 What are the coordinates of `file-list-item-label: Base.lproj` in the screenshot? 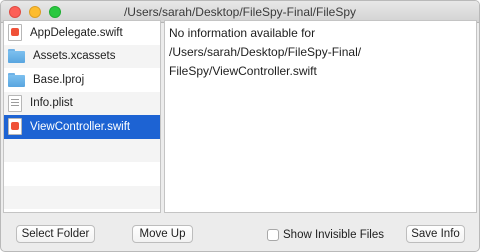 It's located at (59, 79).